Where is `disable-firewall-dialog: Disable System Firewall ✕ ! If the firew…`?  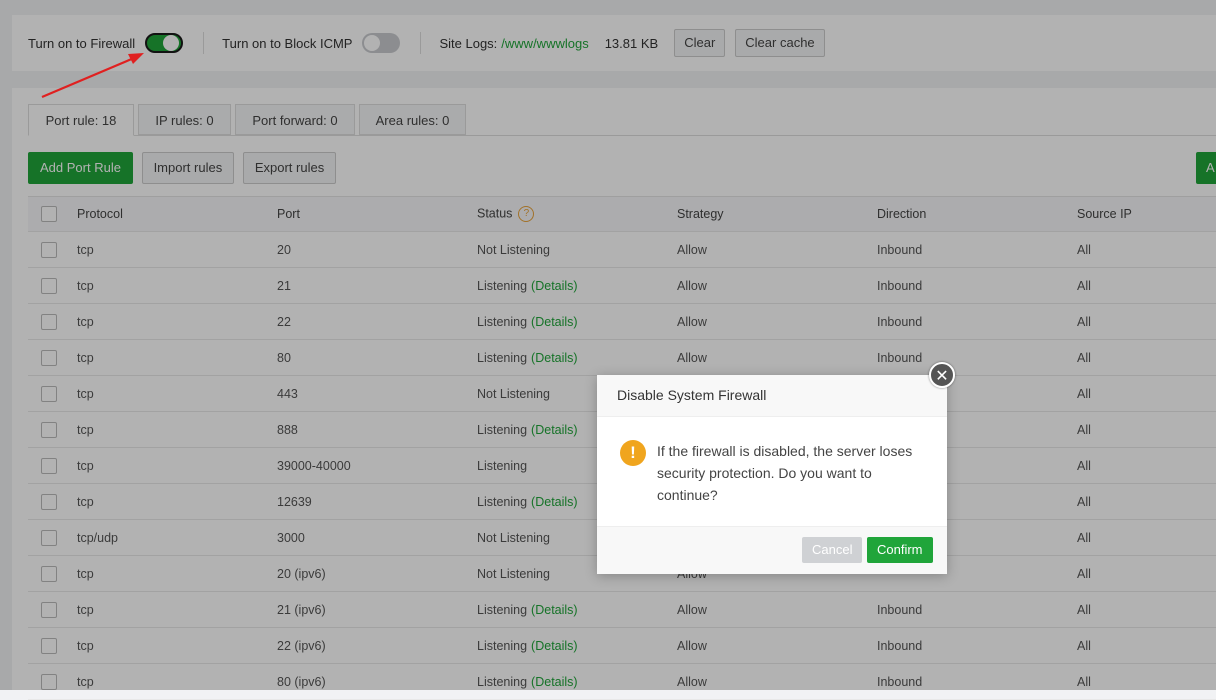
disable-firewall-dialog: Disable System Firewall ✕ ! If the firew… is located at coordinates (776, 468).